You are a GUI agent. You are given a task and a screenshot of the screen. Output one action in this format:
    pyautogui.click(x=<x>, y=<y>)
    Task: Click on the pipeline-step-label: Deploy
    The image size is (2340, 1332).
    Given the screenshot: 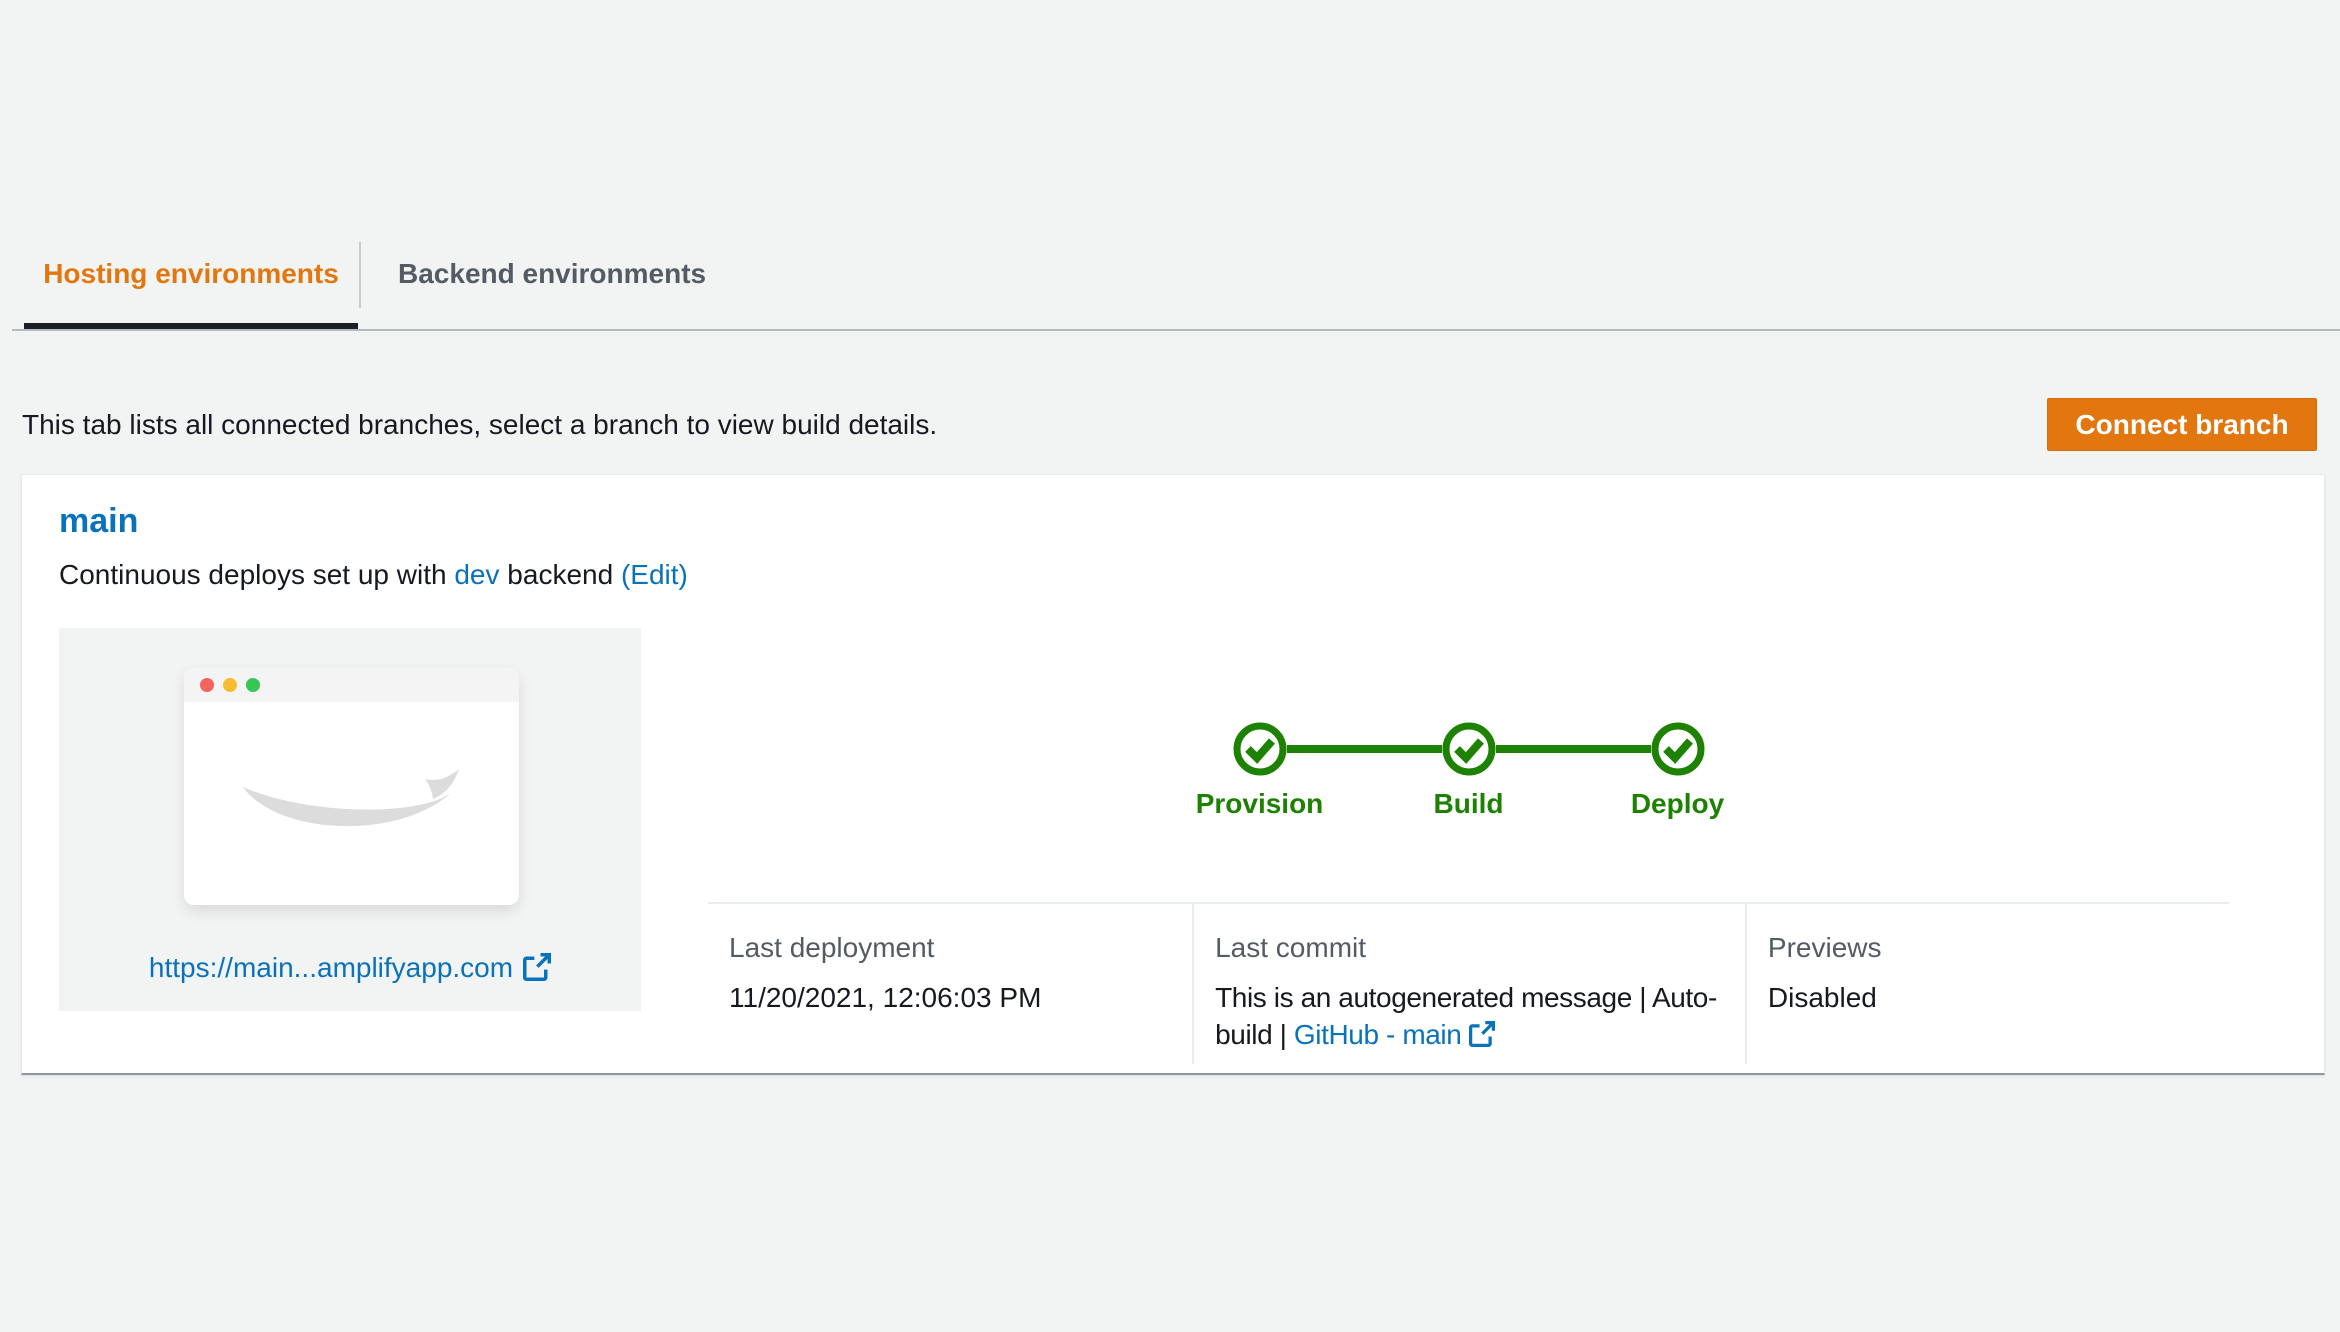 What is the action you would take?
    pyautogui.click(x=1677, y=803)
    